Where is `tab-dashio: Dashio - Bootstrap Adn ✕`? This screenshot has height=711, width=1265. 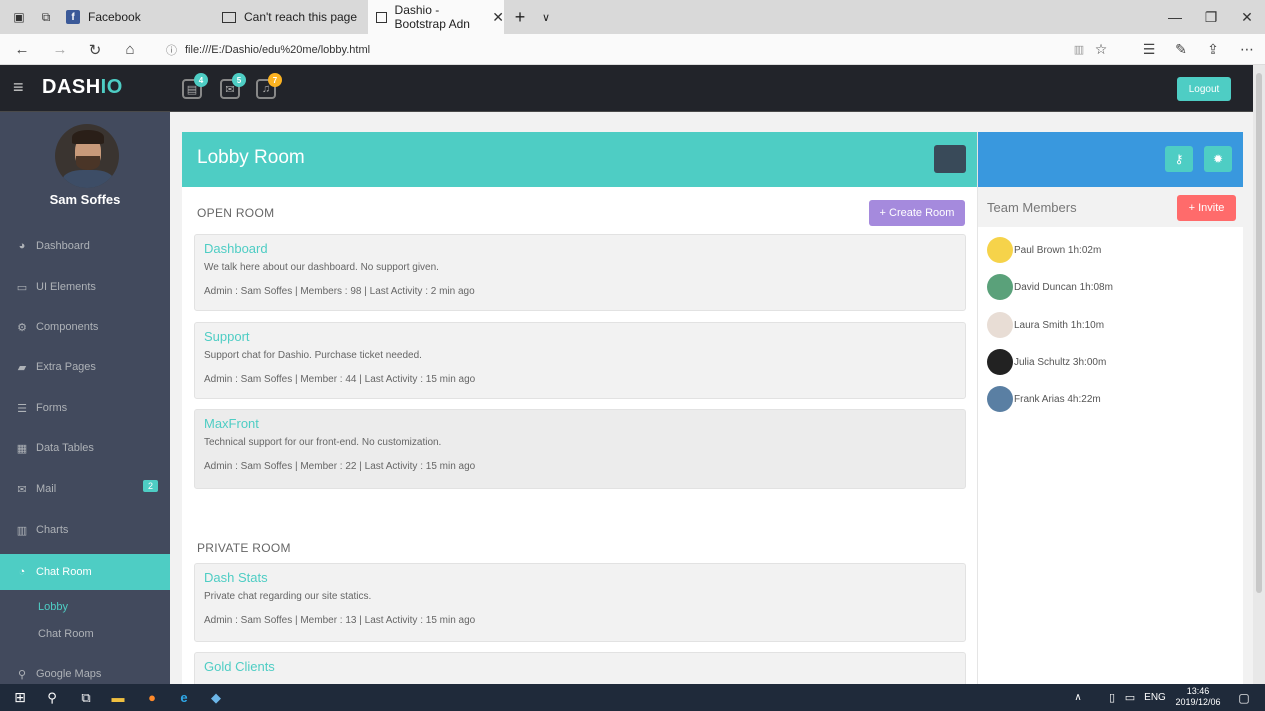
tab-dashio: Dashio - Bootstrap Adn ✕ is located at coordinates (436, 17).